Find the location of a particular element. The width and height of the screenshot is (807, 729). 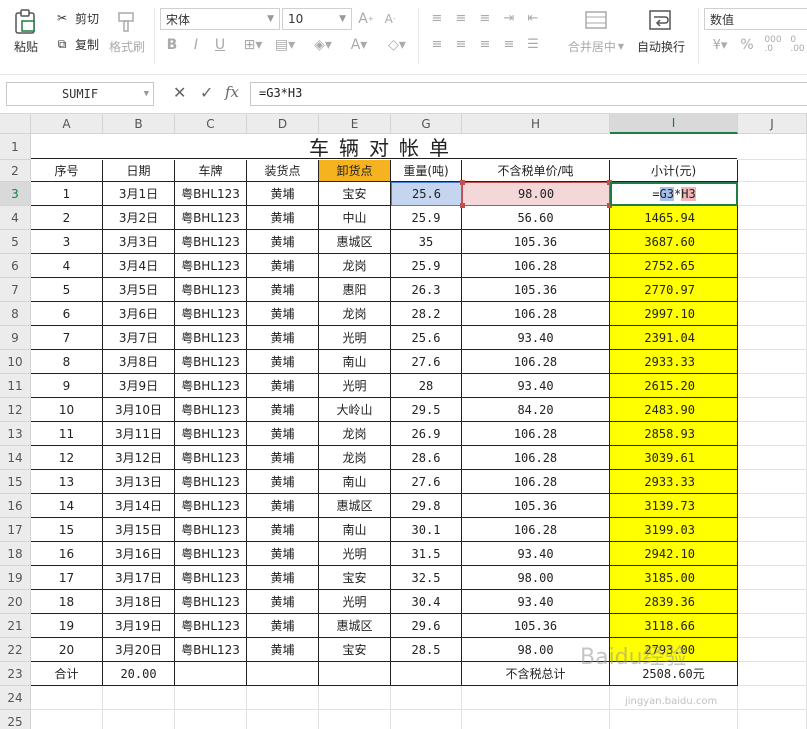

copy-button: 复制 is located at coordinates (87, 44).